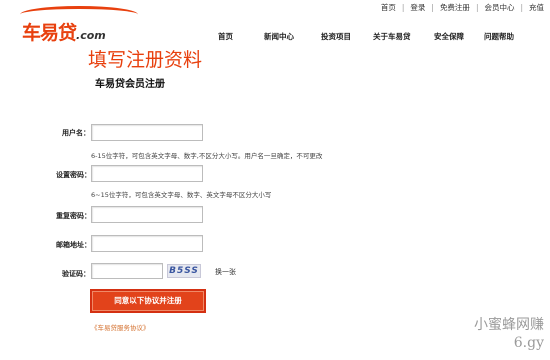  Describe the element at coordinates (49, 33) in the screenshot. I see `logo-text: 车易贷` at that location.